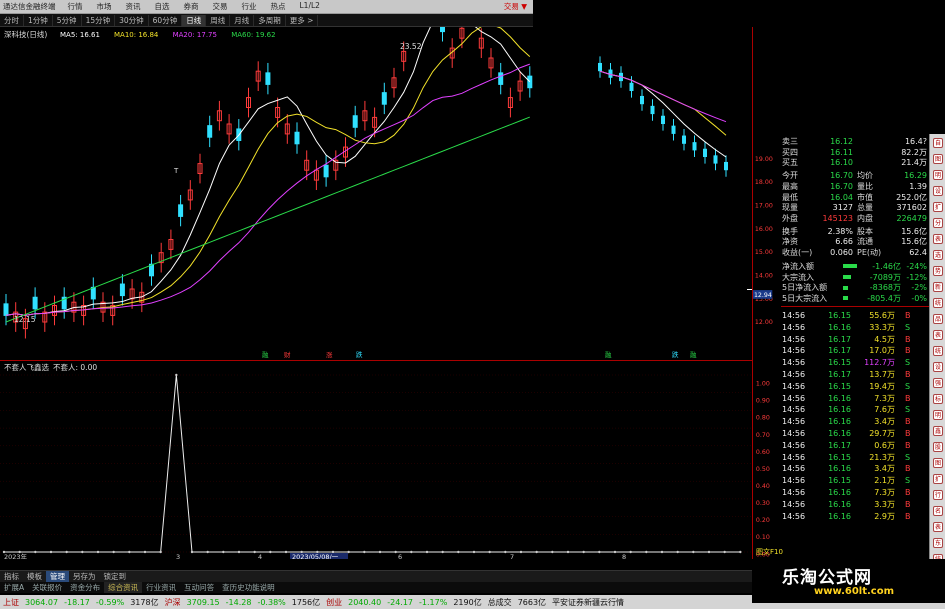  Describe the element at coordinates (938, 143) in the screenshot. I see `side-tool-icon: 自` at that location.